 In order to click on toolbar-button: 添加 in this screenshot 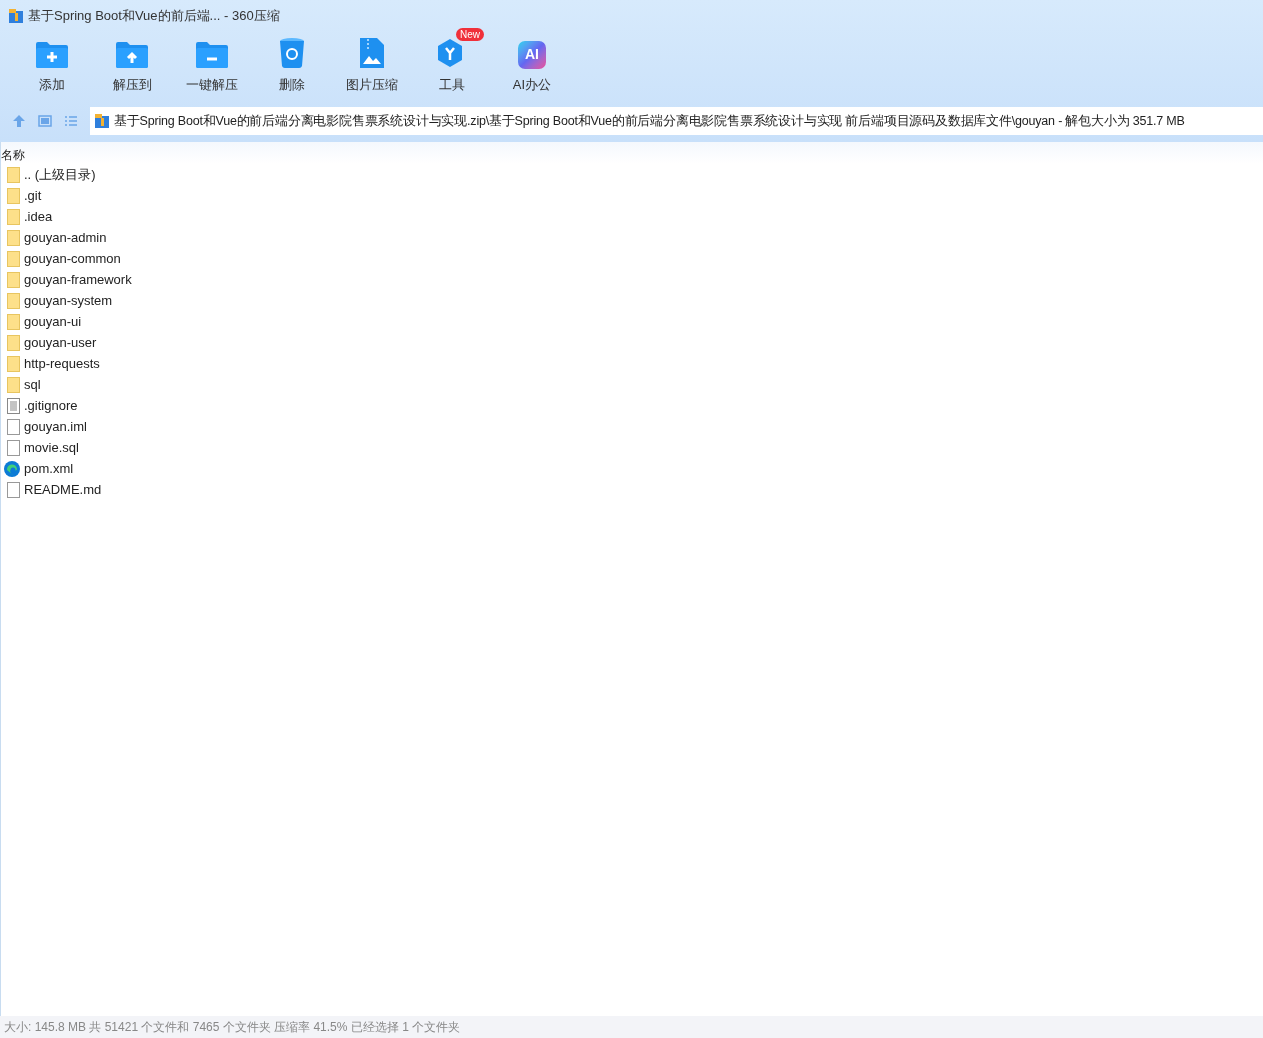, I will do `click(52, 64)`.